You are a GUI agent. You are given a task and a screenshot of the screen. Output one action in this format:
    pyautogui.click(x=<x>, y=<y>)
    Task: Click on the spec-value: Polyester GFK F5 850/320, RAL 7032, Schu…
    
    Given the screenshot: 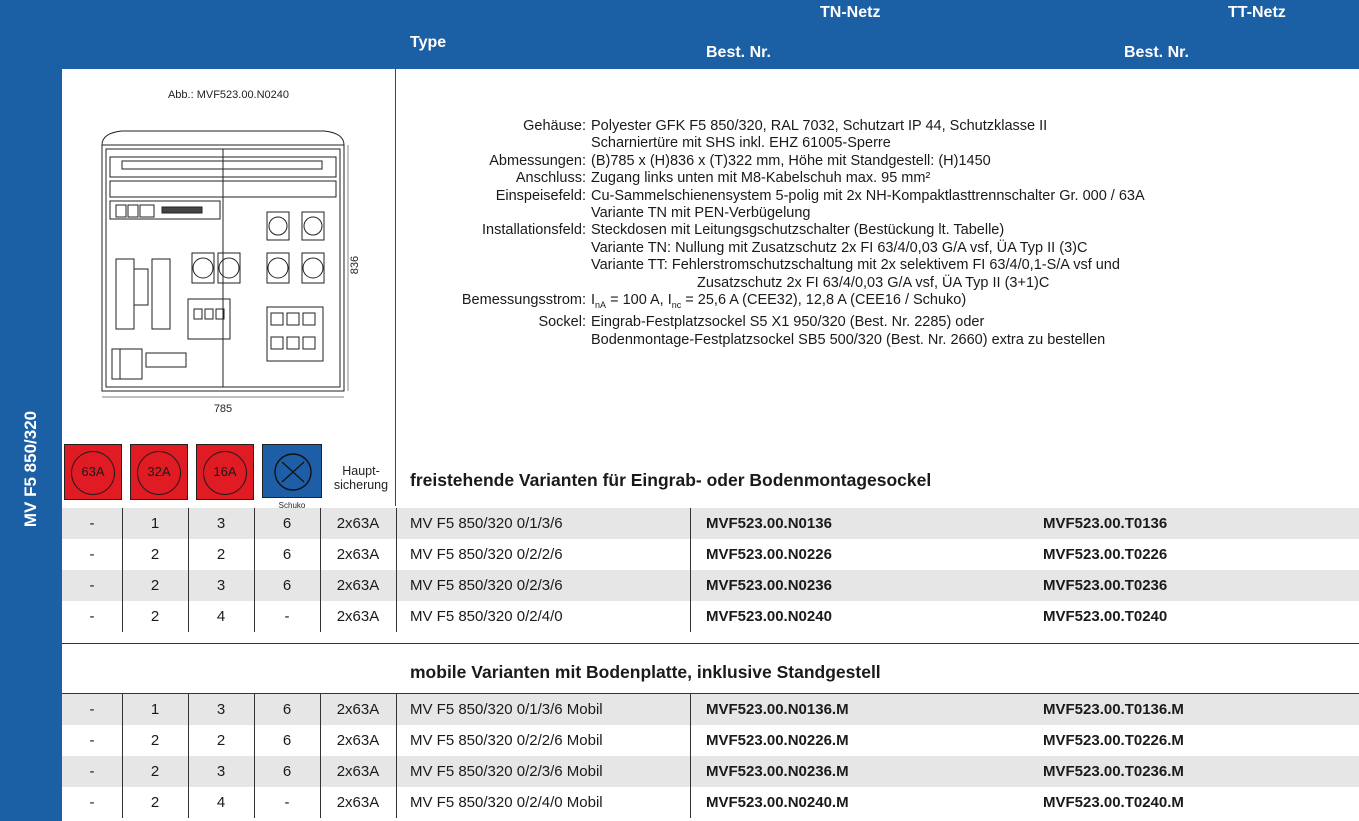 What is the action you would take?
    pyautogui.click(x=819, y=126)
    